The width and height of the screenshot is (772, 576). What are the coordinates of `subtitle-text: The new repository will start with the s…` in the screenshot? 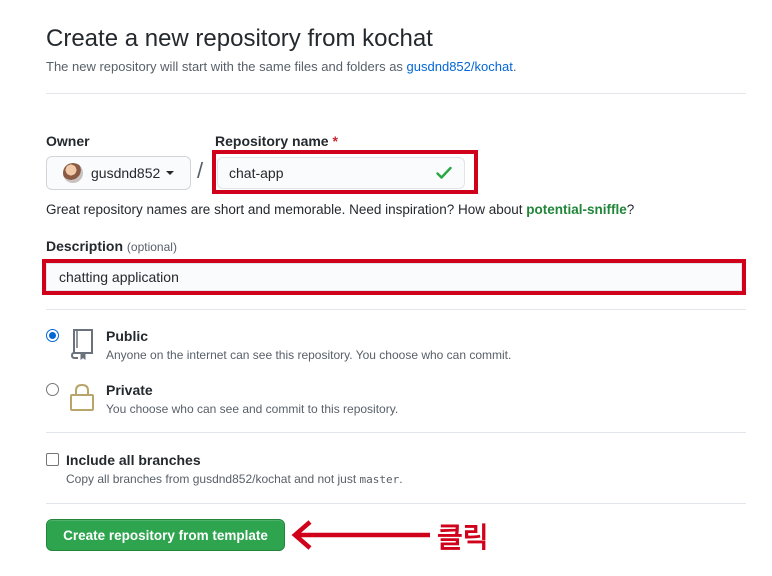 It's located at (226, 66).